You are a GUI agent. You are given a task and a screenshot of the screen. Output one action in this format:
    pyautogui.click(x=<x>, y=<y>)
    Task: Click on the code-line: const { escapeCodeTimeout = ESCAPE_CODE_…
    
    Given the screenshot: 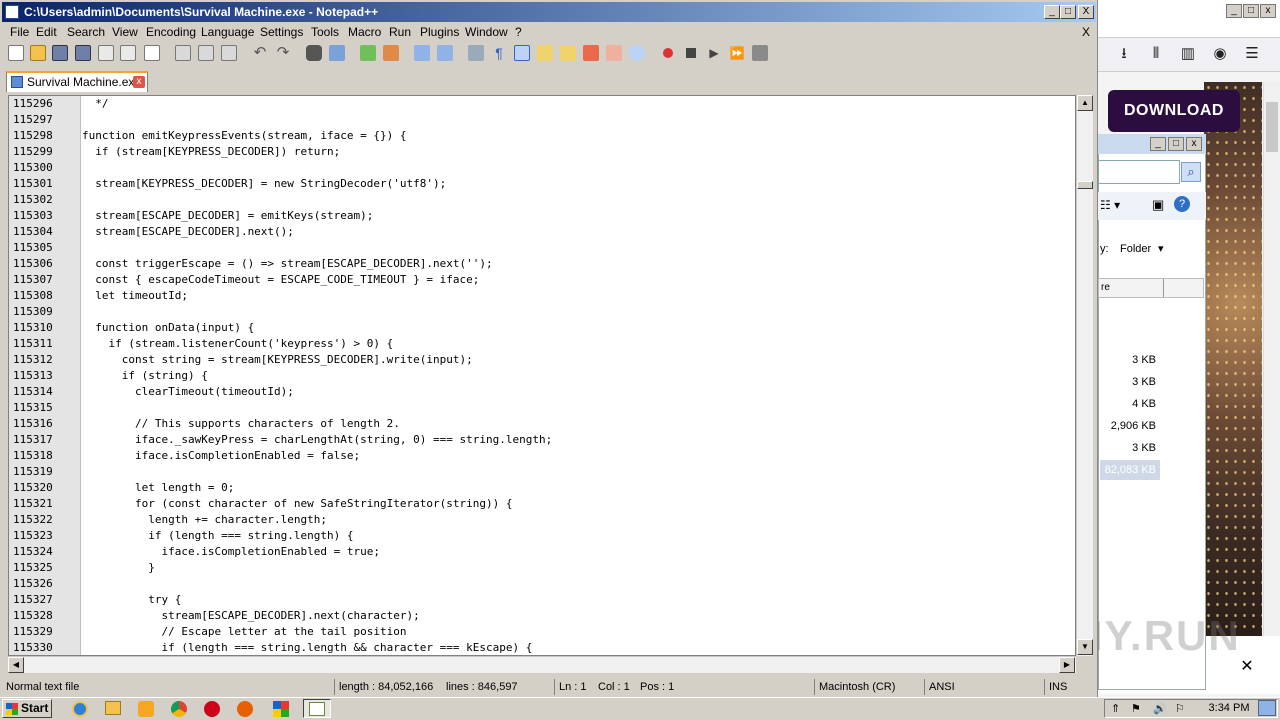 What is the action you would take?
    pyautogui.click(x=280, y=280)
    